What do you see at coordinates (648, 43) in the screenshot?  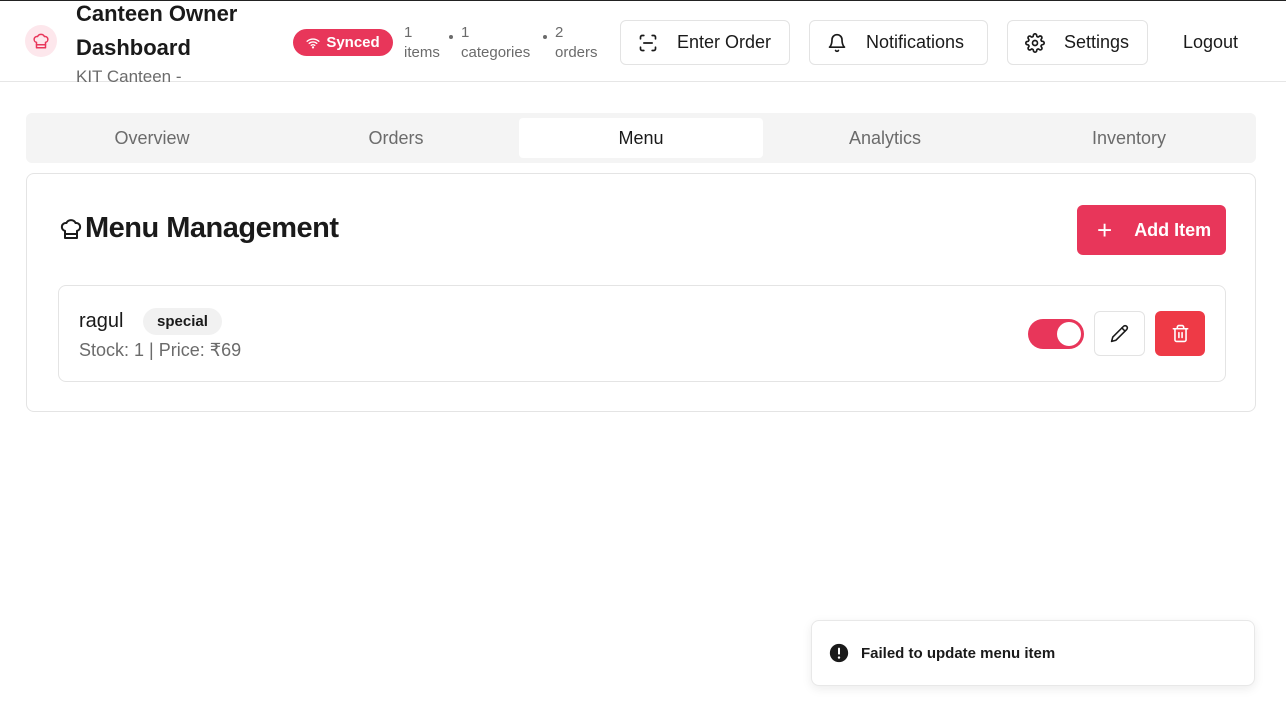 I see `scan-icon` at bounding box center [648, 43].